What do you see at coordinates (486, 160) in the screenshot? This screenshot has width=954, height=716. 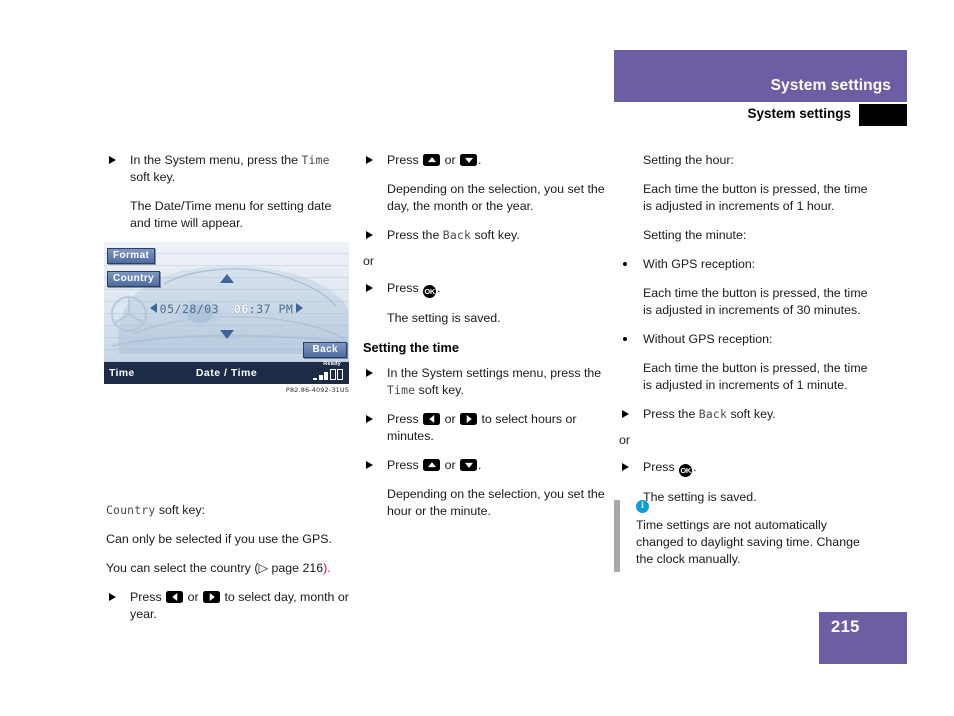 I see `step-press-up-down-date: Press or .` at bounding box center [486, 160].